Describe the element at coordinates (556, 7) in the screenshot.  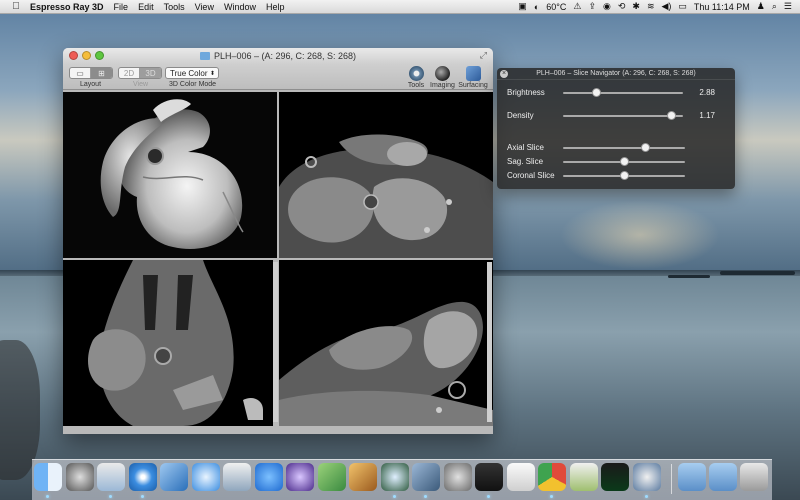
I see `temperature-readout: 60°C` at that location.